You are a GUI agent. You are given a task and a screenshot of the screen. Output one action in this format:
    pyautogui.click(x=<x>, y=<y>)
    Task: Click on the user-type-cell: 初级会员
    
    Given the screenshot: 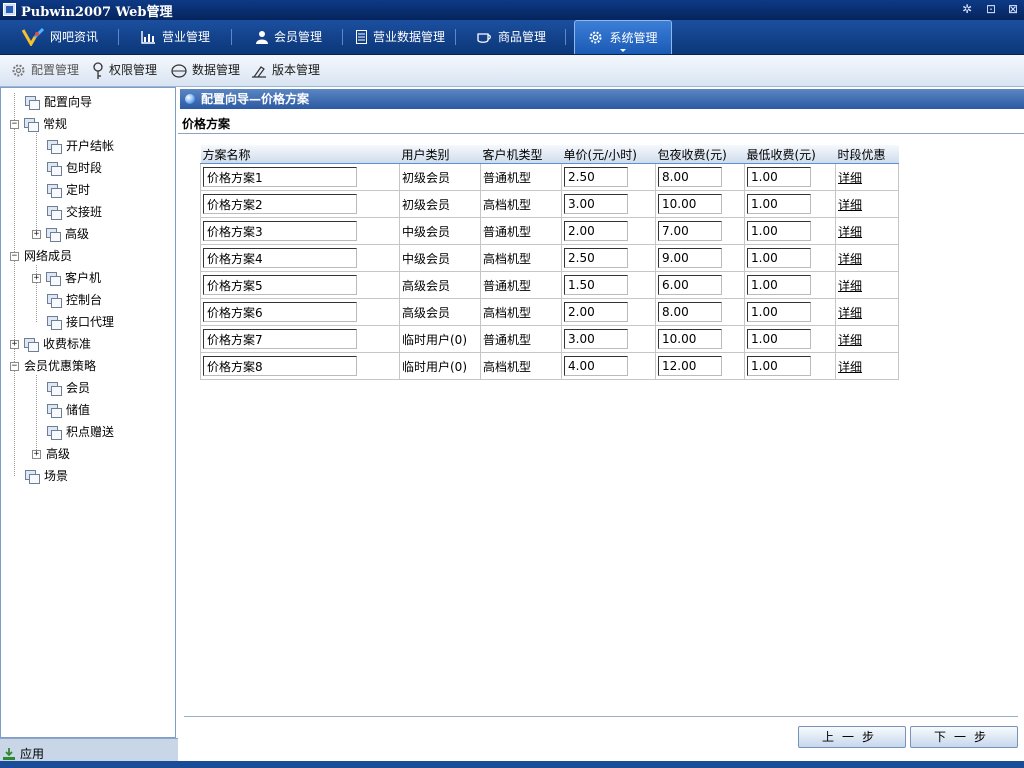 What is the action you would take?
    pyautogui.click(x=440, y=204)
    